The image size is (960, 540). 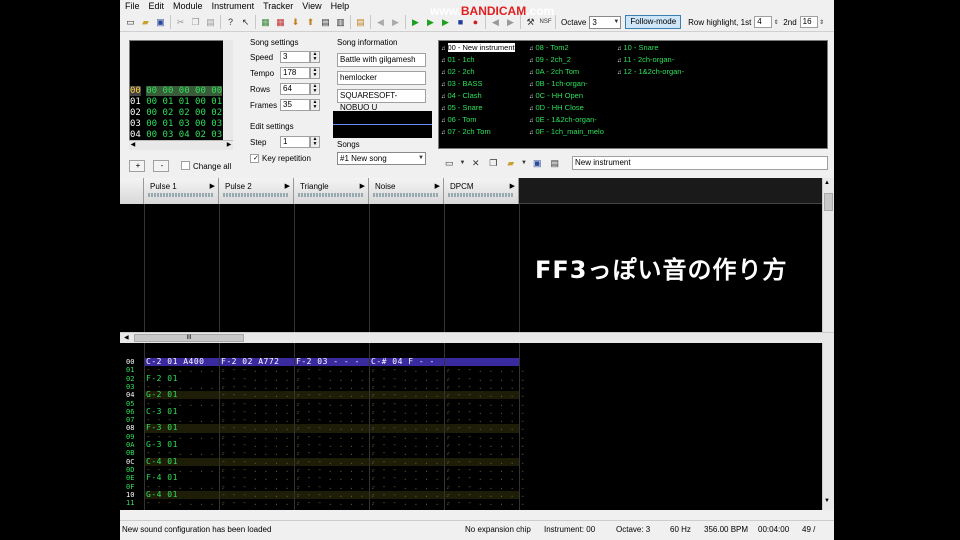 What do you see at coordinates (466, 131) in the screenshot?
I see `instrument-item: ♫ 07 - 2ch Tom` at bounding box center [466, 131].